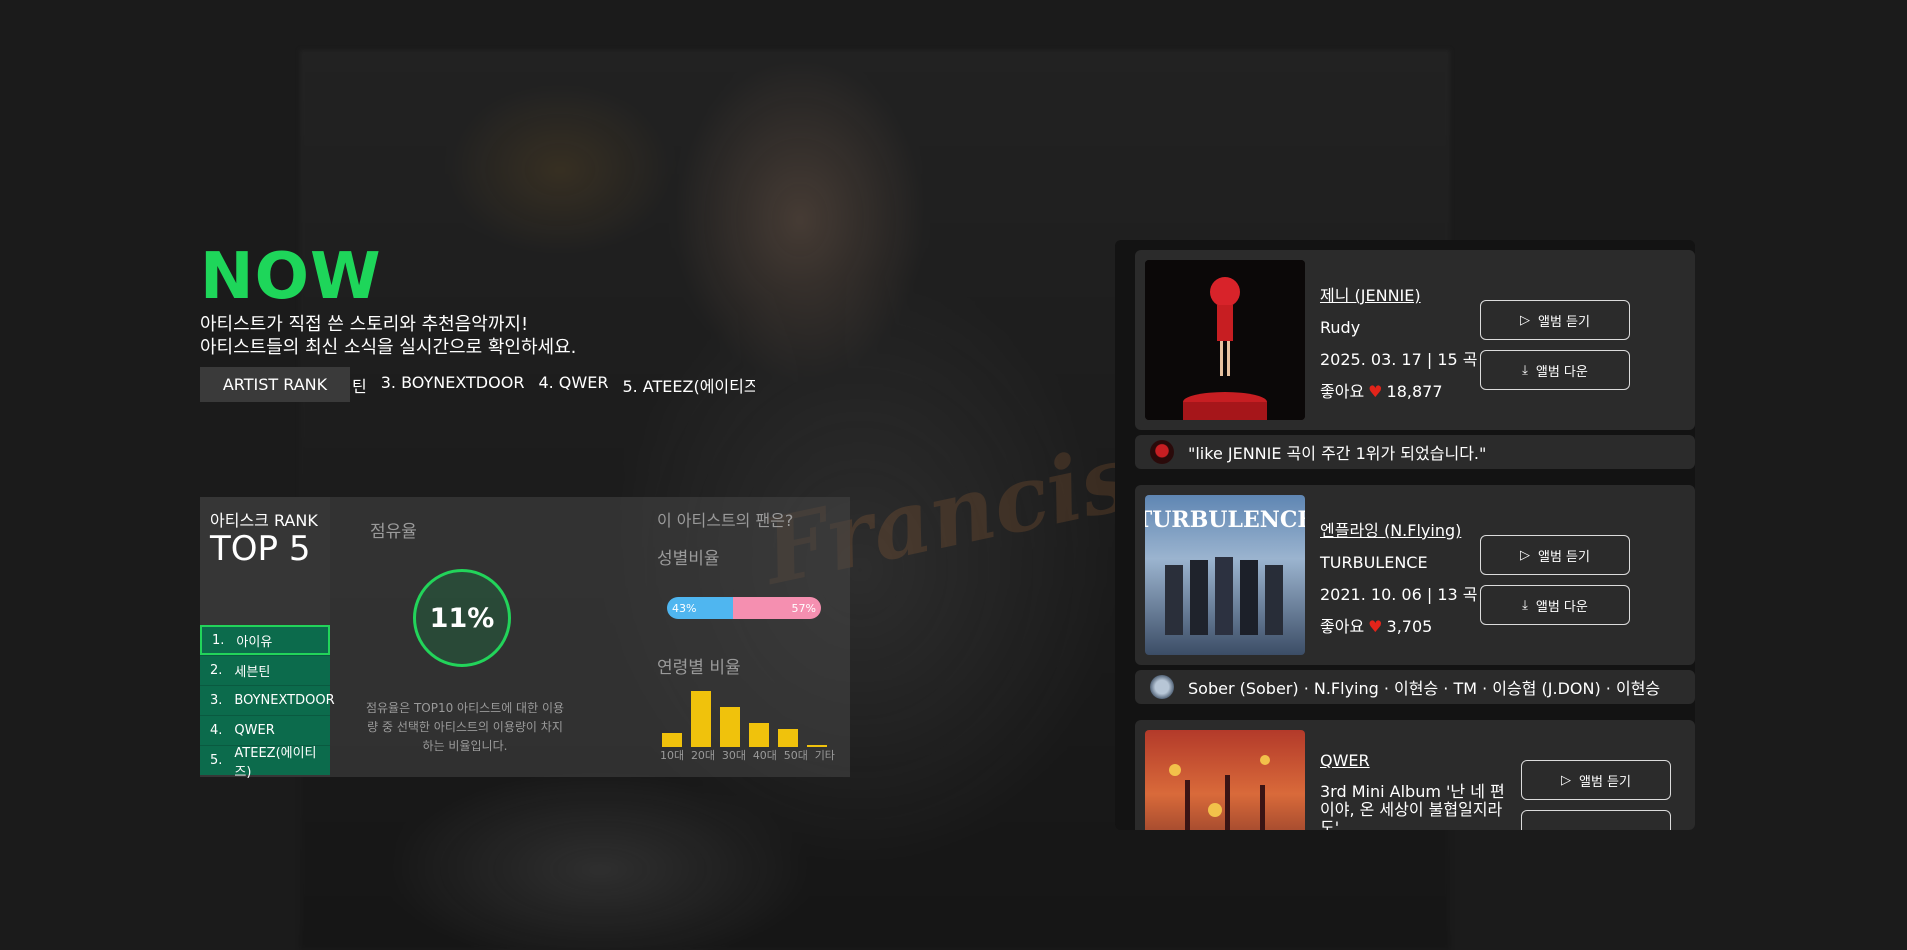 The image size is (1907, 950). What do you see at coordinates (725, 520) in the screenshot?
I see `fan-question: 이 아티스트의 팬은?` at bounding box center [725, 520].